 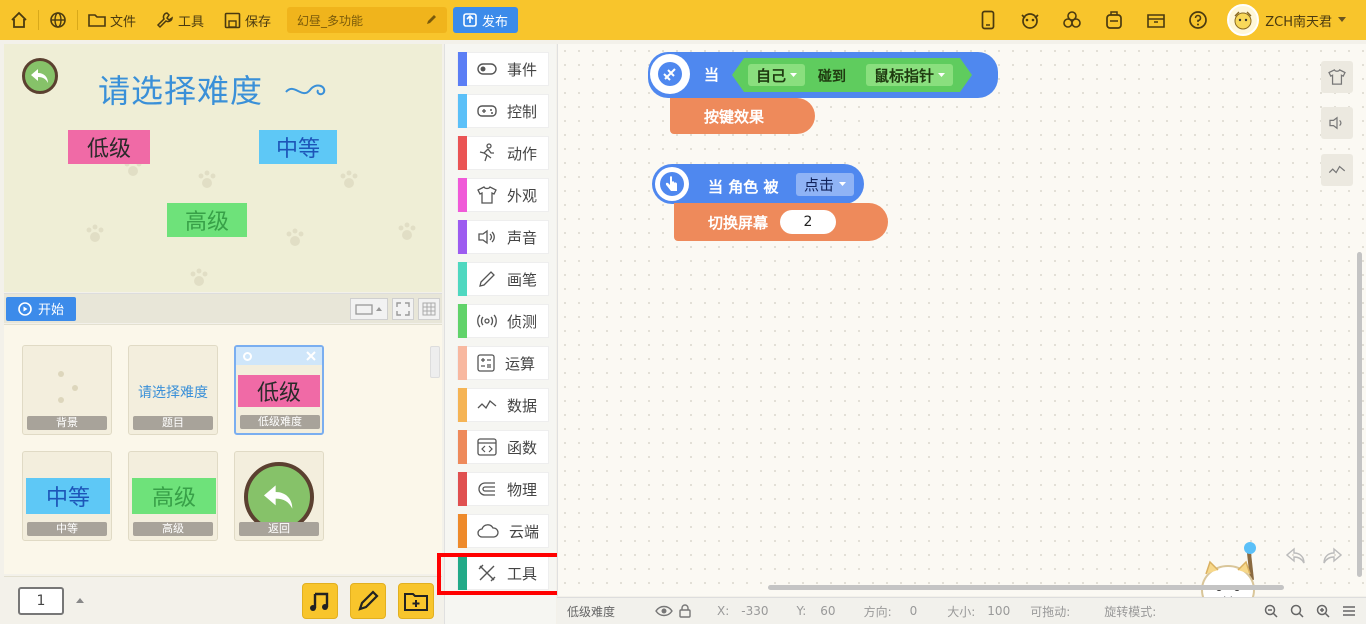 I want to click on swirl-decoration-icon, so click(x=305, y=90).